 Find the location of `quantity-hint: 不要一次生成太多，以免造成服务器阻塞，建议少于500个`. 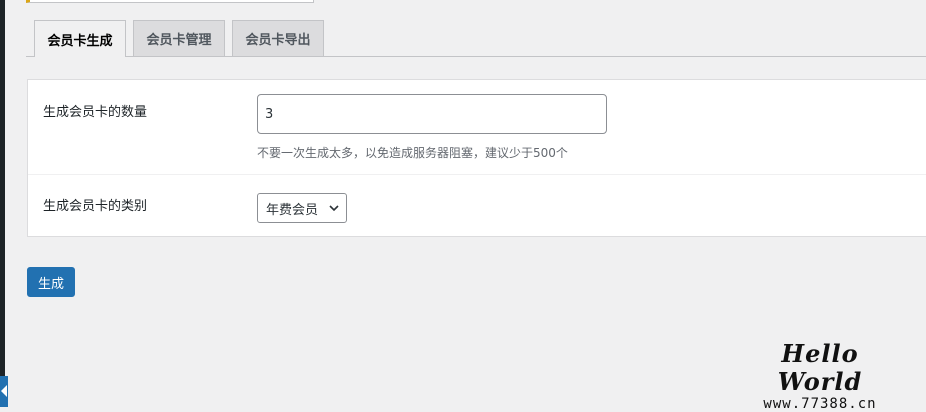

quantity-hint: 不要一次生成太多，以免造成服务器阻塞，建议少于500个 is located at coordinates (412, 153).